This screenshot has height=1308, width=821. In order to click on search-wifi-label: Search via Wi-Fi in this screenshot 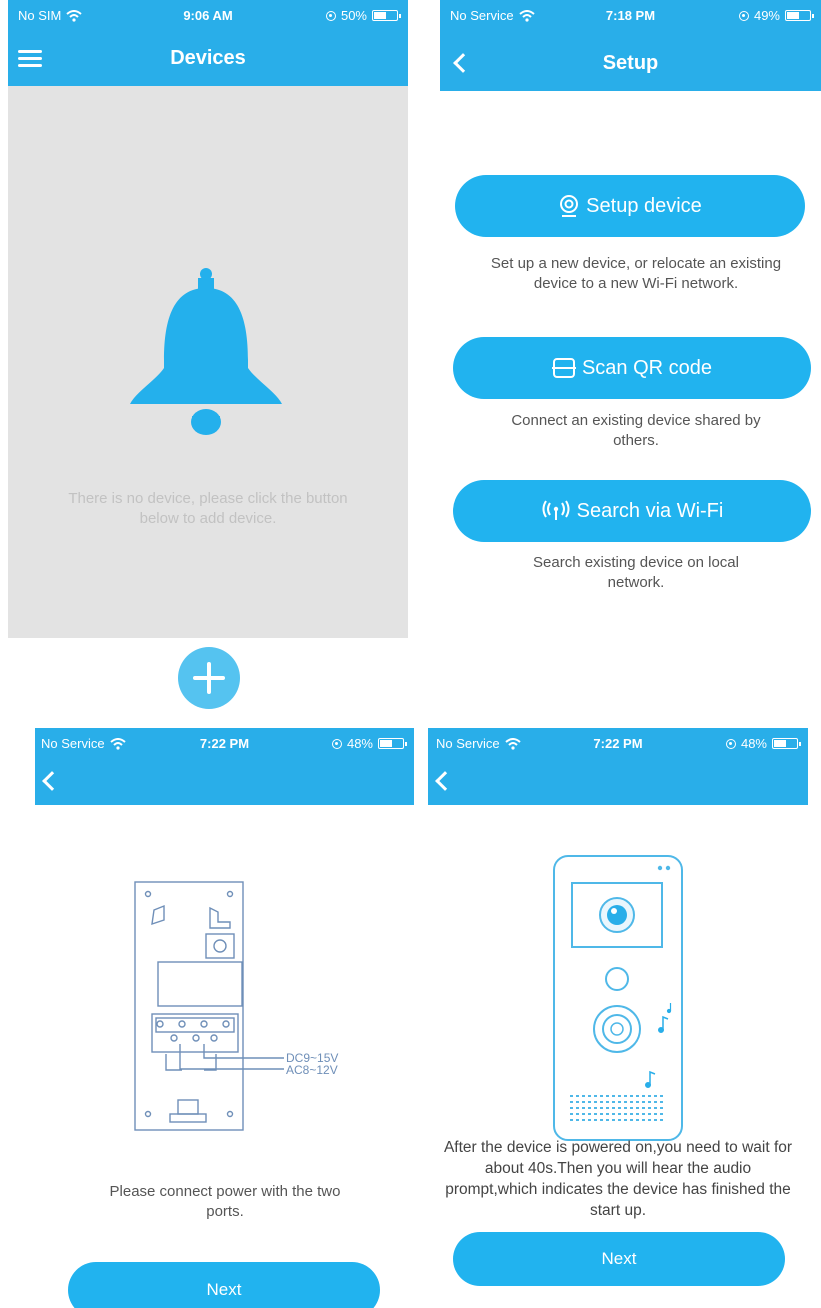, I will do `click(650, 510)`.